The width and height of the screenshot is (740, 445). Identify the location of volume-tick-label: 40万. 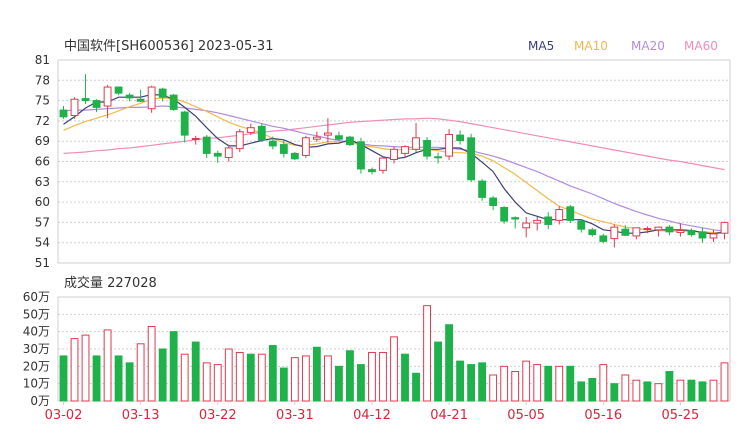
(36, 332).